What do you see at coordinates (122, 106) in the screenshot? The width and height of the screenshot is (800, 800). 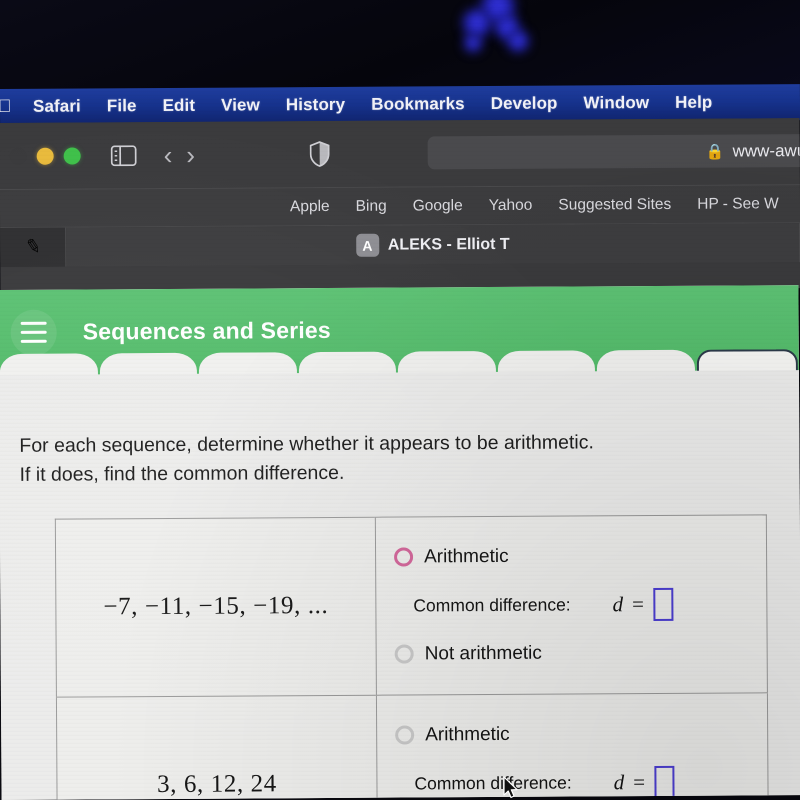 I see `menu-item-file: File` at bounding box center [122, 106].